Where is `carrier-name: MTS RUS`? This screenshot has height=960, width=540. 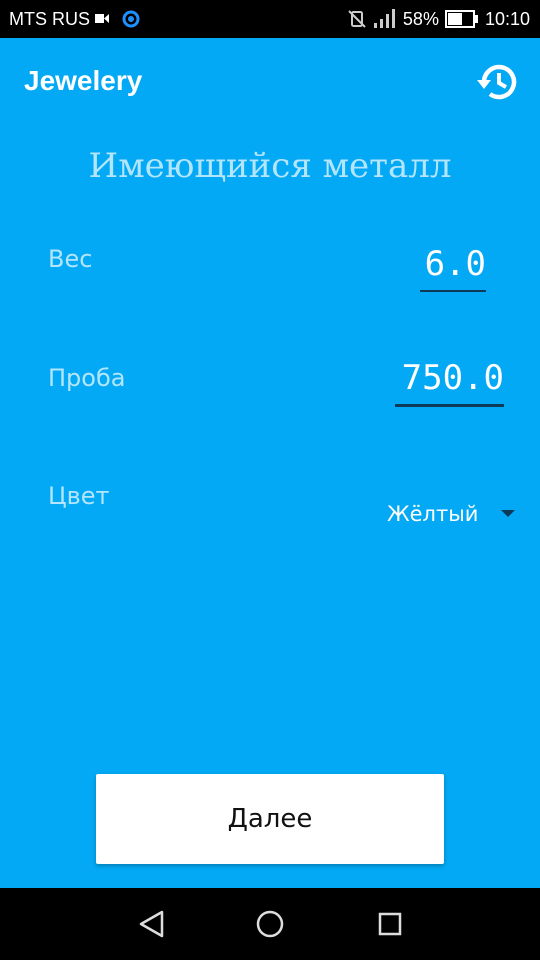
carrier-name: MTS RUS is located at coordinates (49, 19).